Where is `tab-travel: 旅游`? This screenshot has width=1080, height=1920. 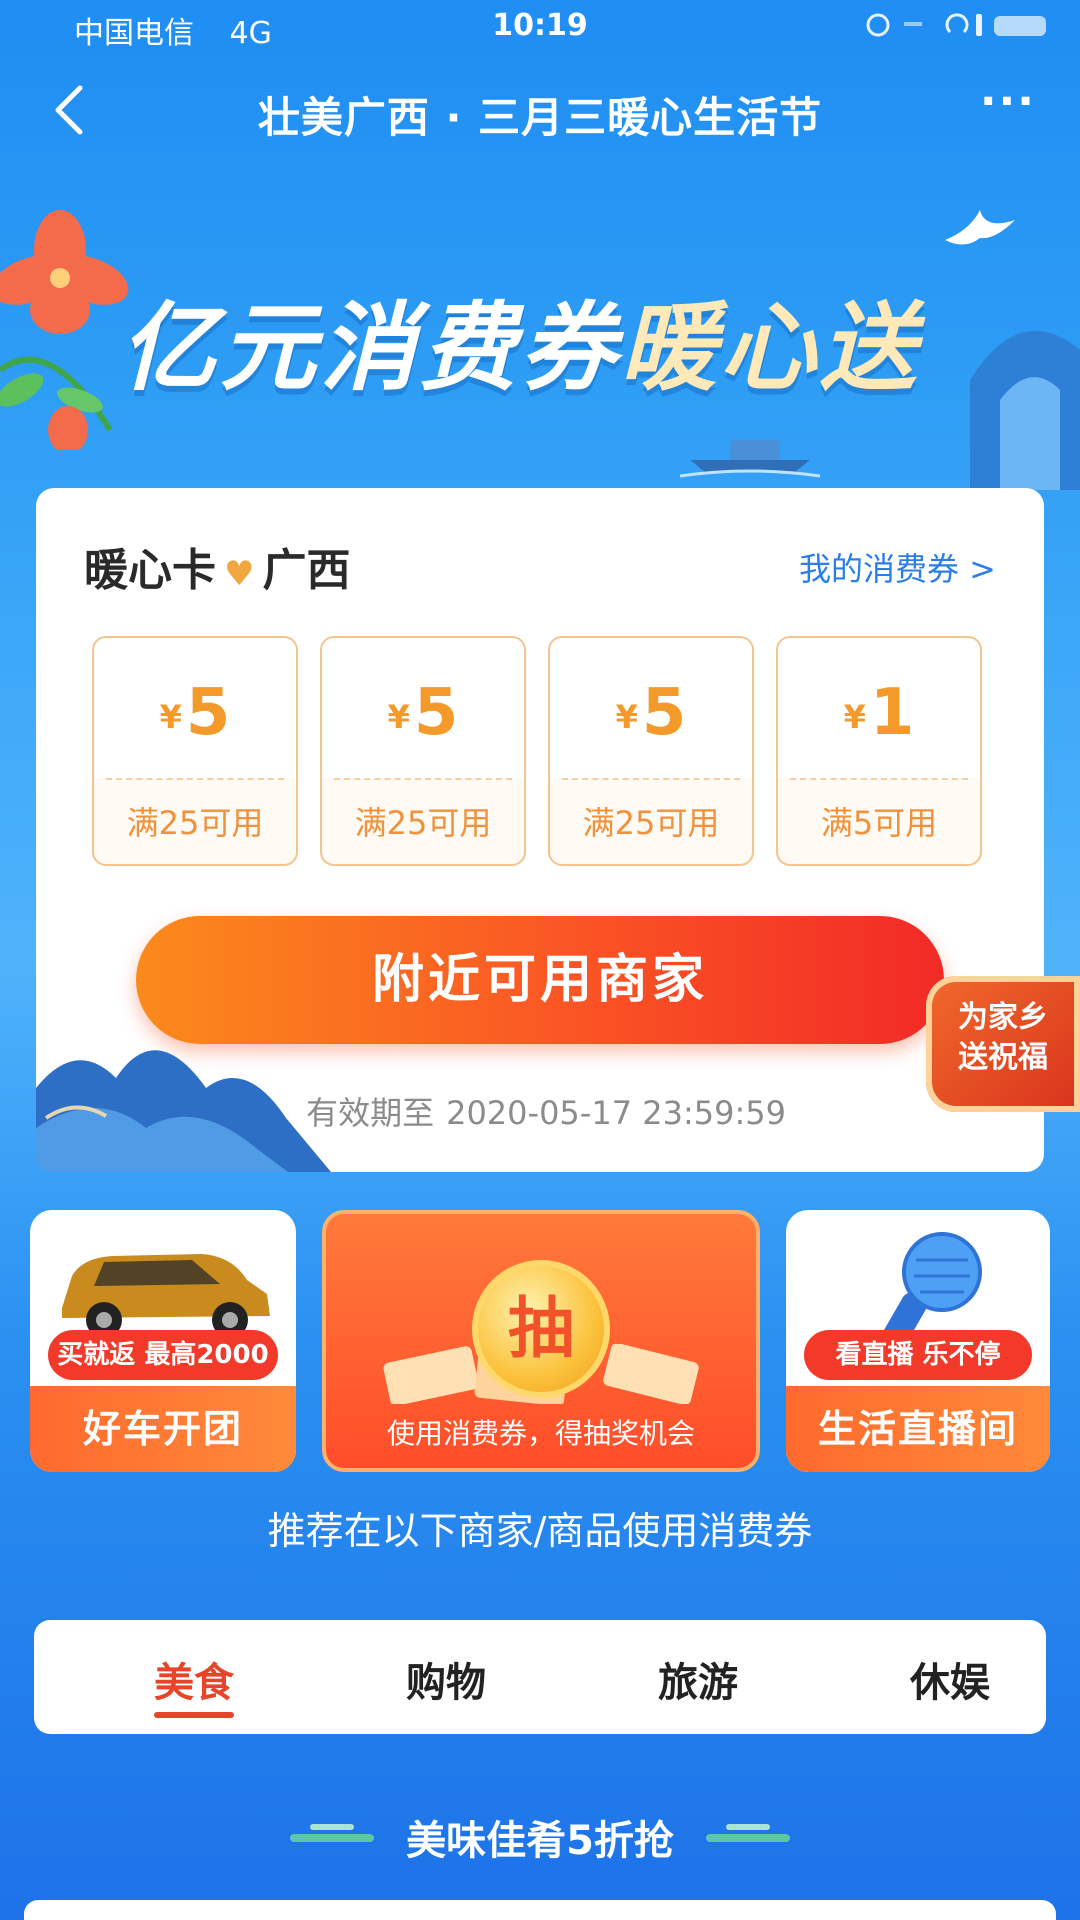
tab-travel: 旅游 is located at coordinates (698, 1679).